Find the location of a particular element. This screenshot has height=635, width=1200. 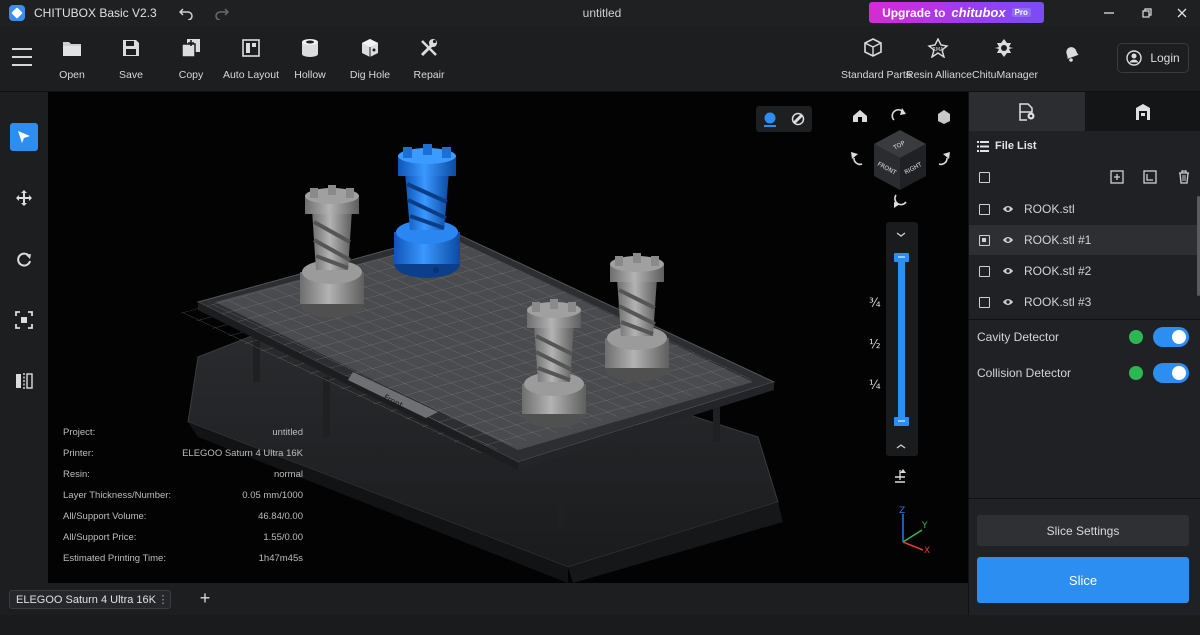

bell-icon is located at coordinates (1072, 54).